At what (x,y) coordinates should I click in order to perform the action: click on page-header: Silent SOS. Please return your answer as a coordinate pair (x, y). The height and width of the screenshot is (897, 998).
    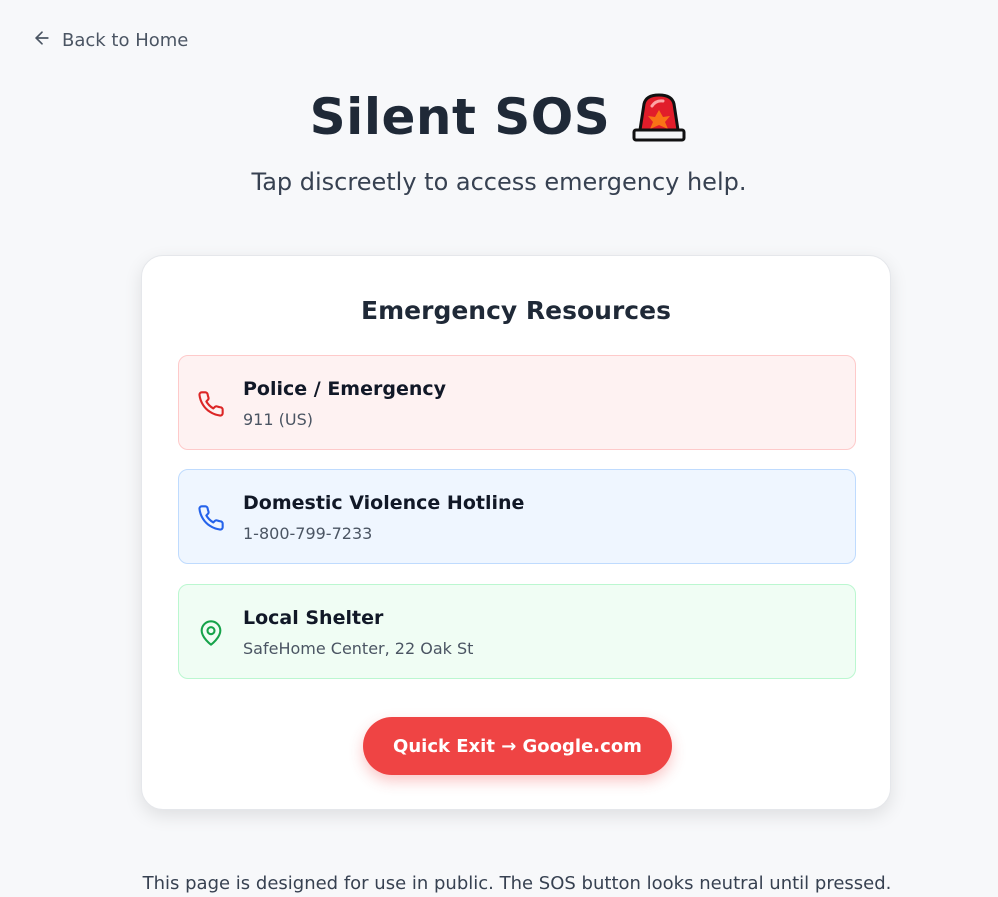
    Looking at the image, I should click on (499, 117).